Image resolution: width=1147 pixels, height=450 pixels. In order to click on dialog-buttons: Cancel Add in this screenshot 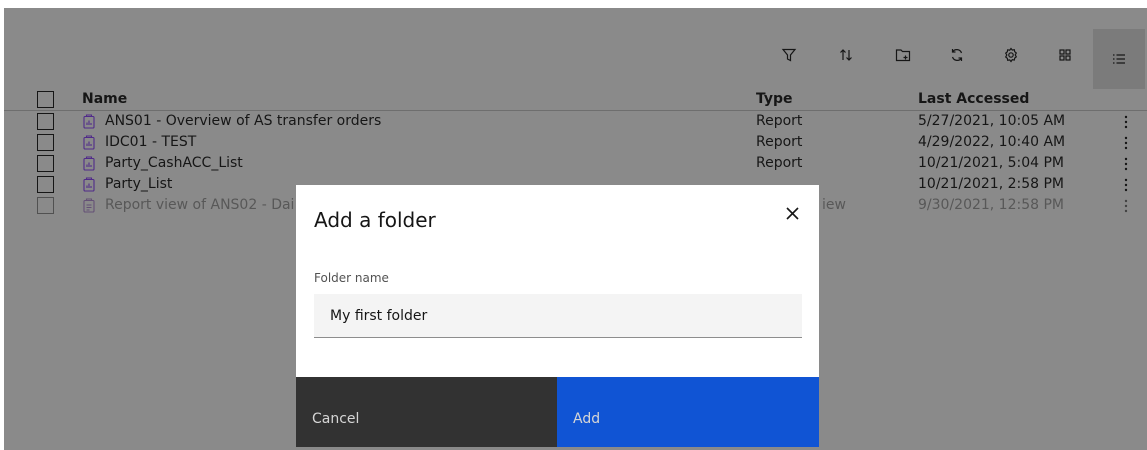, I will do `click(557, 412)`.